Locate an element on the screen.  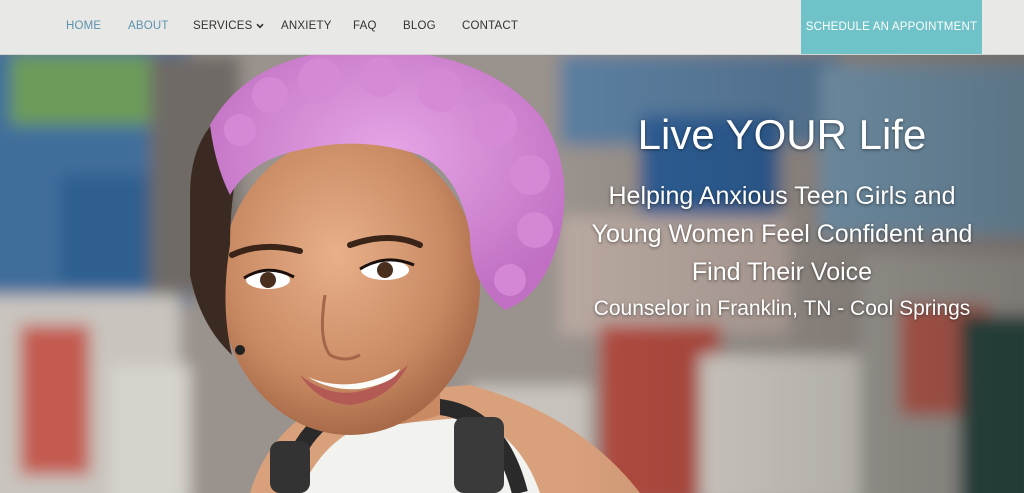
nav-item-services: SERVICES is located at coordinates (228, 26).